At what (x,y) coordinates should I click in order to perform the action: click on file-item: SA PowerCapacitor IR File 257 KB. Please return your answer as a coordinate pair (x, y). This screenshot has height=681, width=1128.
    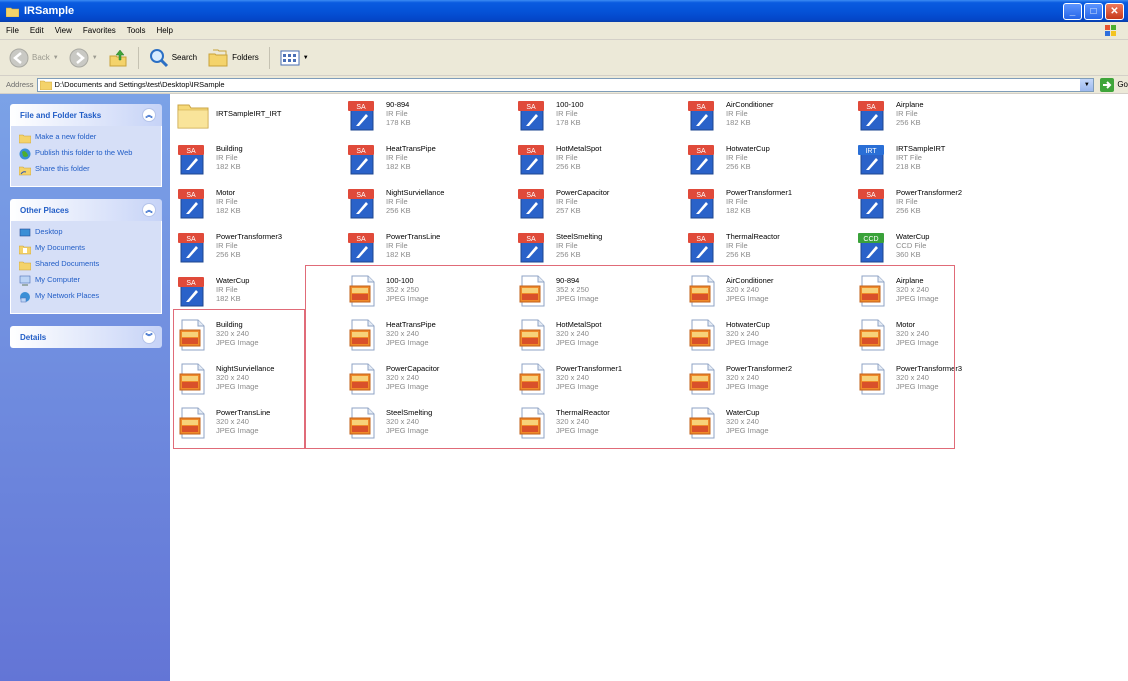
    Looking at the image, I should click on (596, 205).